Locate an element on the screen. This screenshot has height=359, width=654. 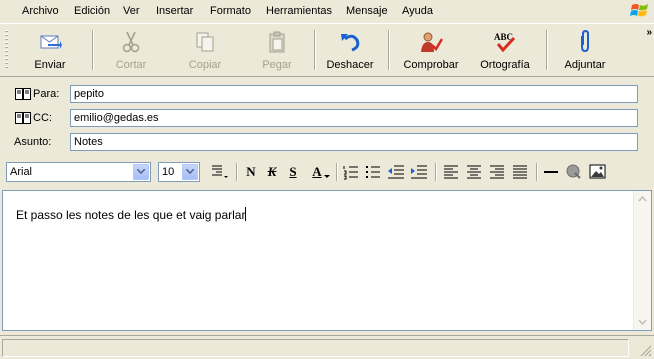
font-size-value: 10 is located at coordinates (168, 172).